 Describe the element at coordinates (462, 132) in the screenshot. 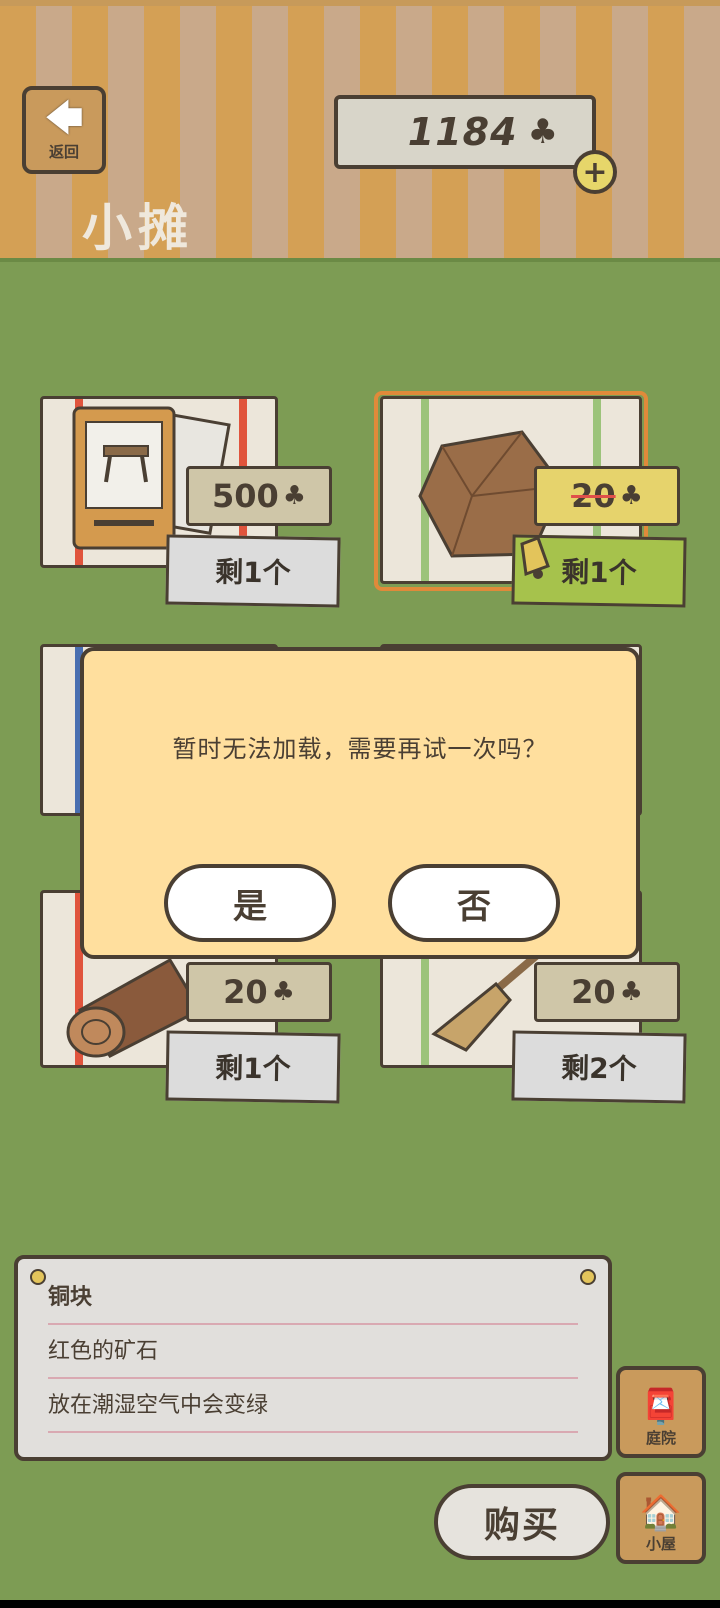

I see `currency-amount: 1184` at that location.